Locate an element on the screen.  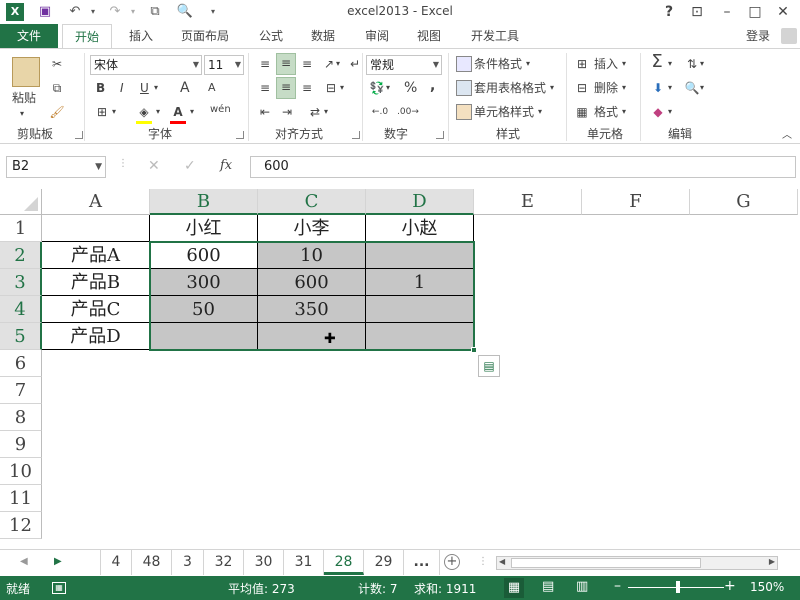
conditional-format-icon is located at coordinates (464, 64).